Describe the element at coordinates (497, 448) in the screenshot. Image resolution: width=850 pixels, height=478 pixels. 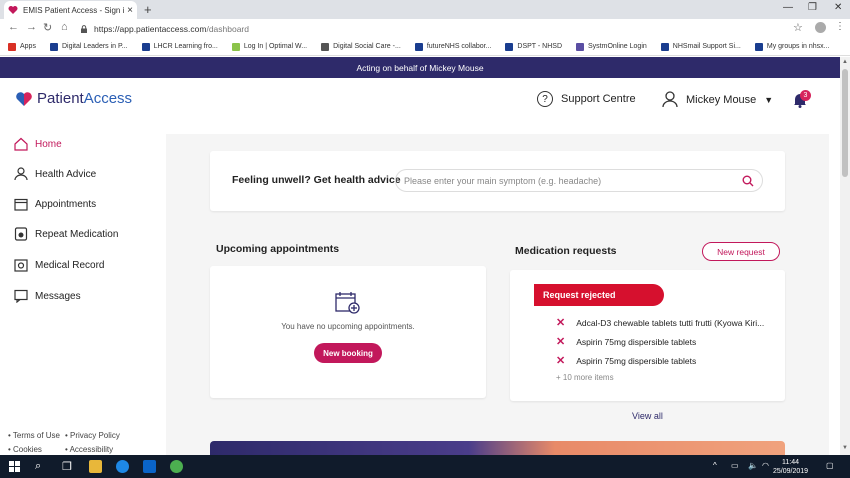
I see `promo-banner-image` at that location.